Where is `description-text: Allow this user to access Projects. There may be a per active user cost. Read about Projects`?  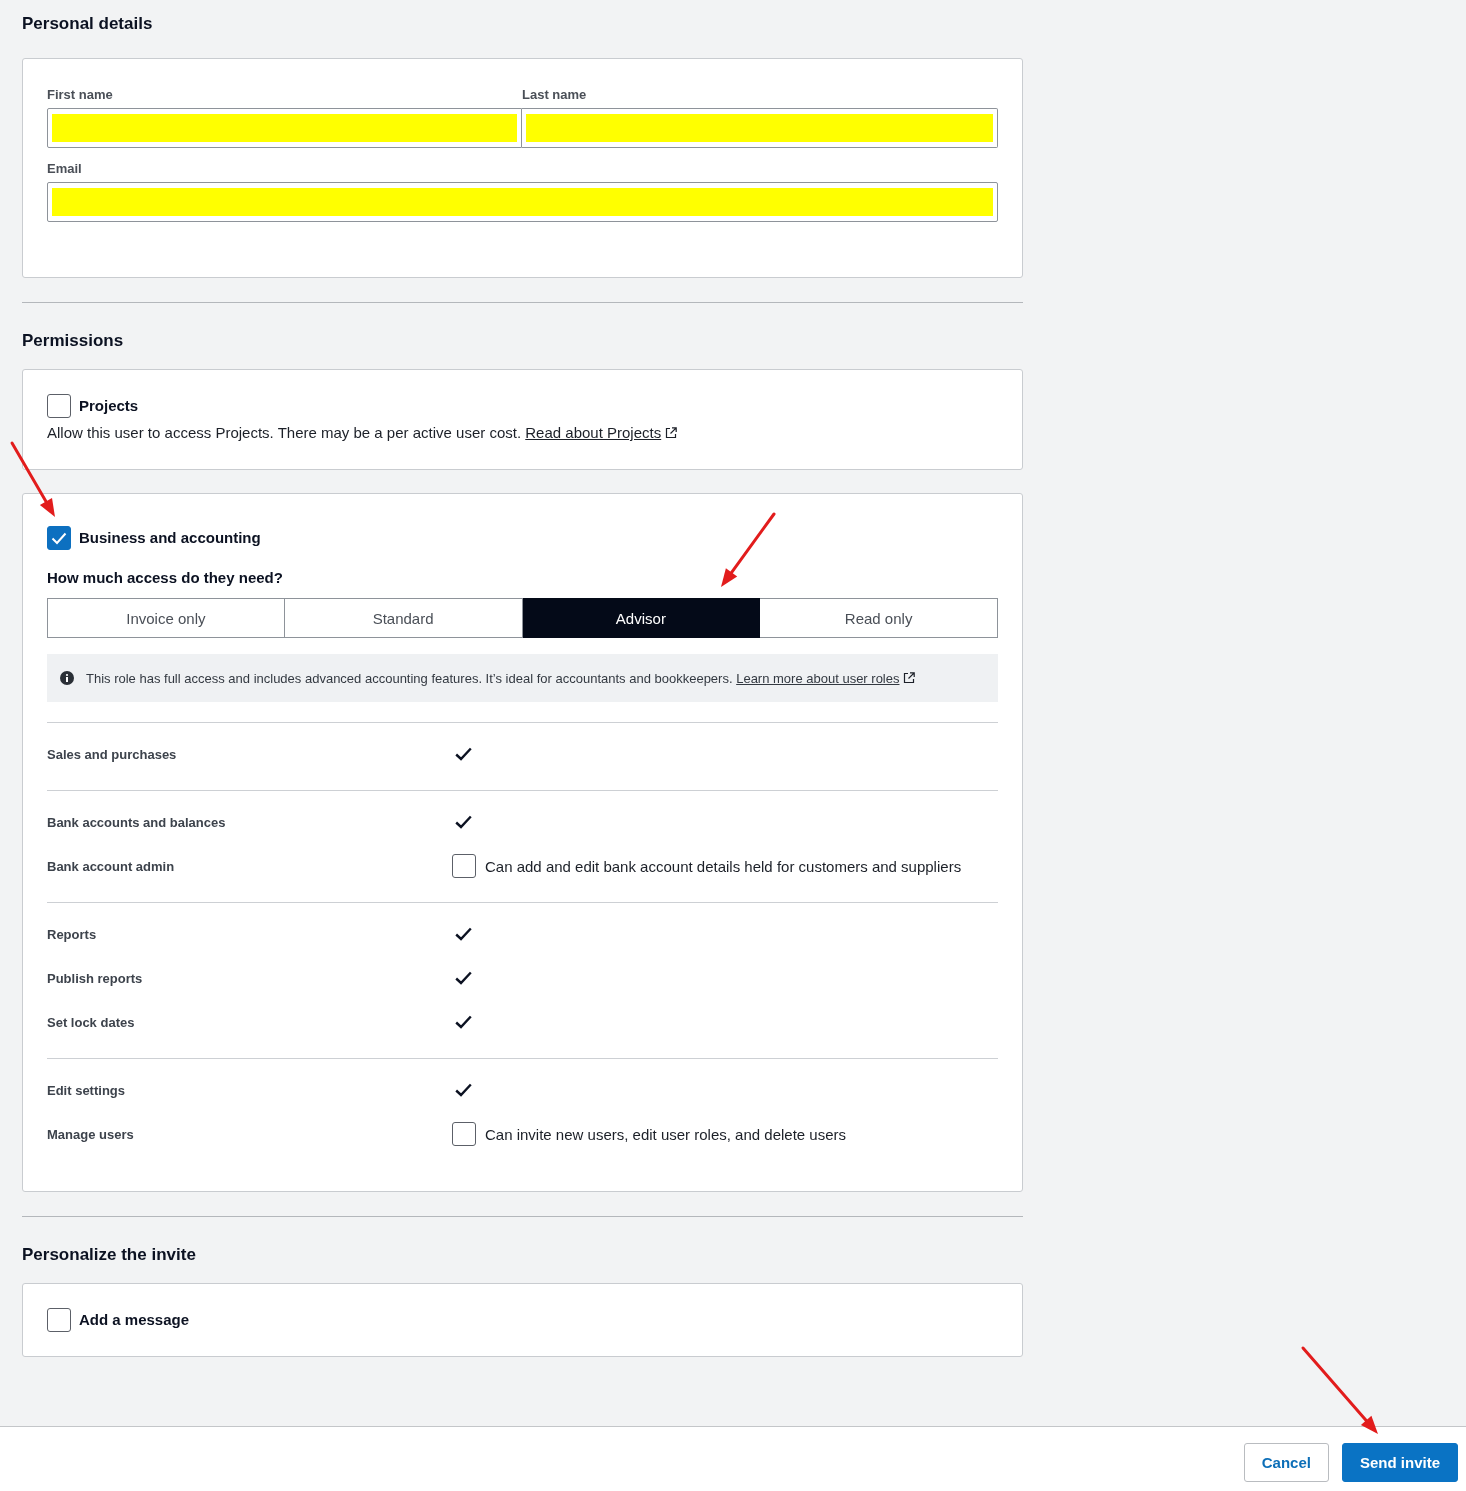 description-text: Allow this user to access Projects. There may be a per active user cost. Read about Projects is located at coordinates (522, 433).